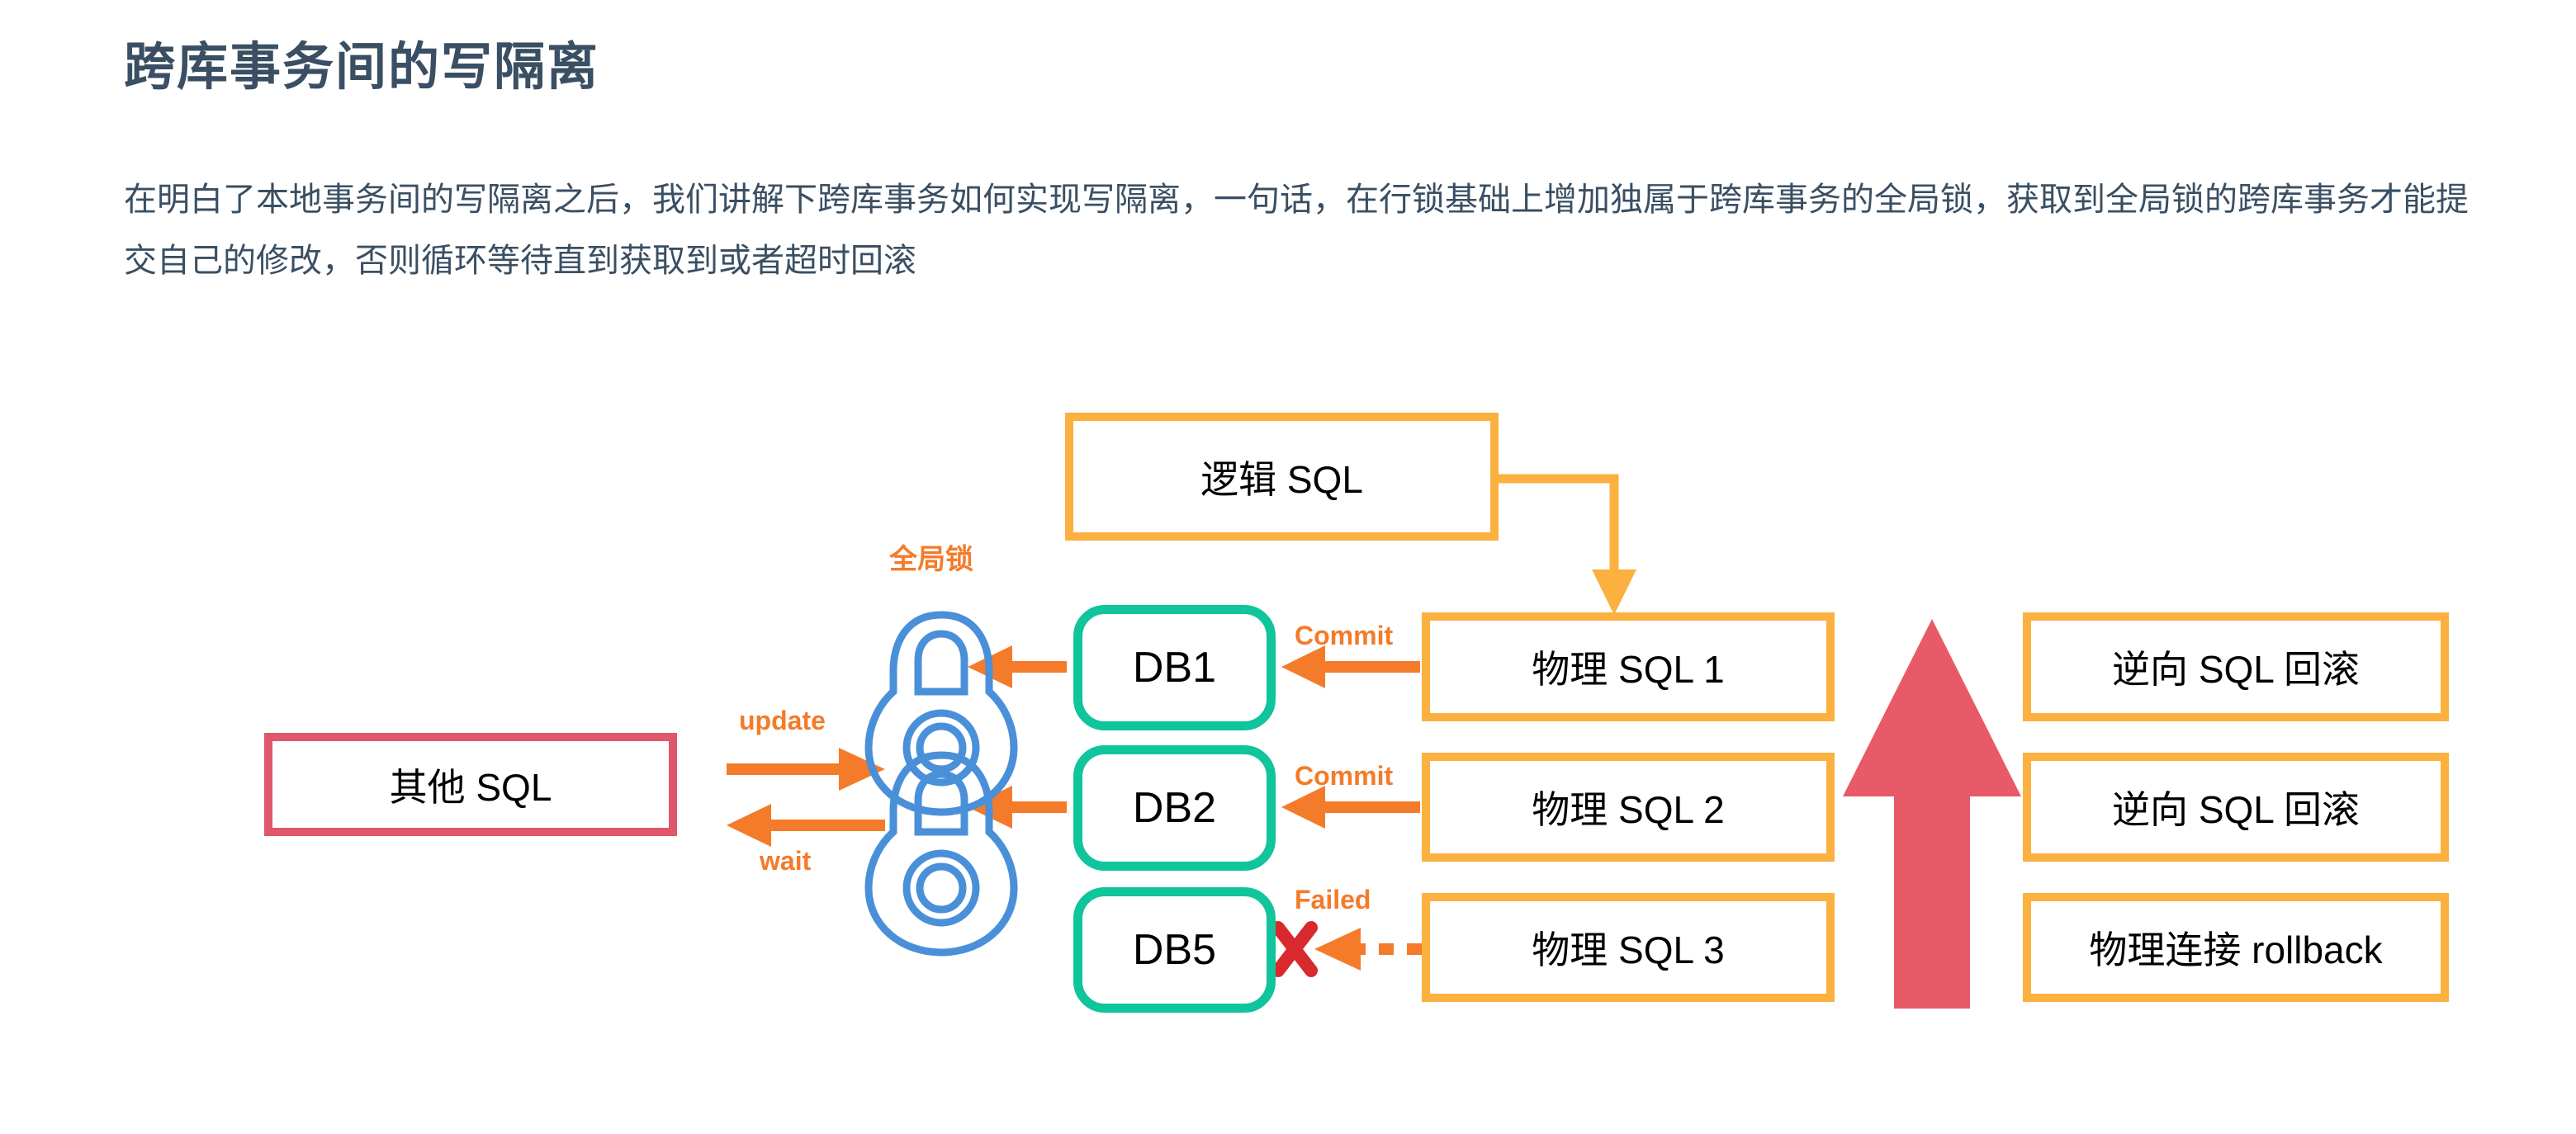 The height and width of the screenshot is (1134, 2576). Describe the element at coordinates (806, 826) in the screenshot. I see `wait-arrow` at that location.